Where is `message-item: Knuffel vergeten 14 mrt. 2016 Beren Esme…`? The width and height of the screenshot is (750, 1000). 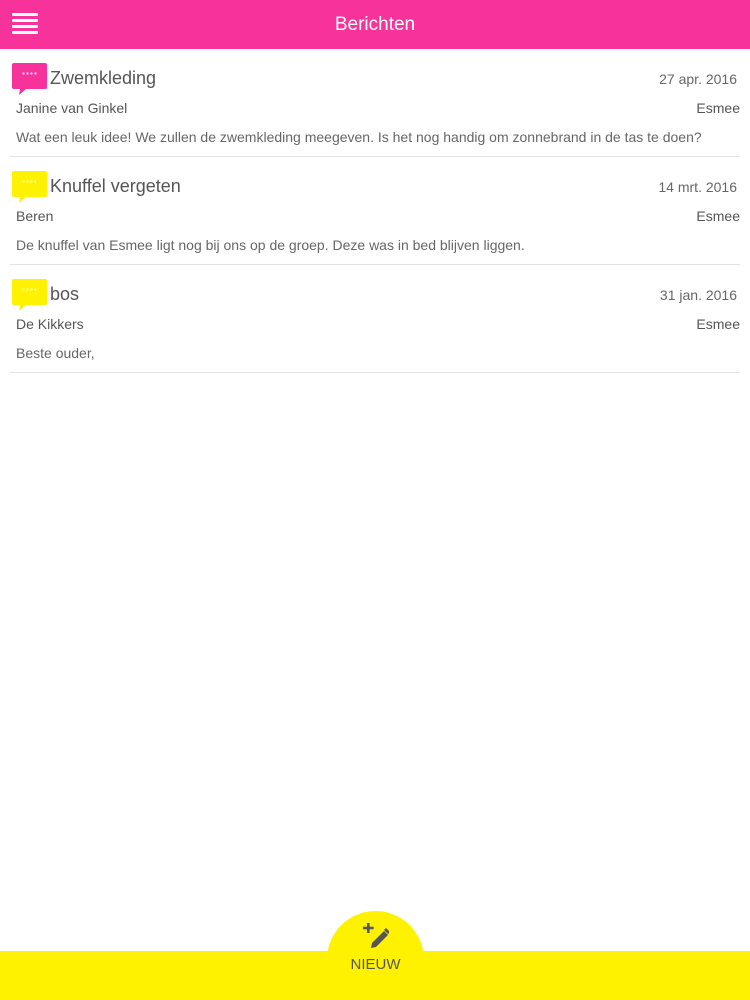 message-item: Knuffel vergeten 14 mrt. 2016 Beren Esme… is located at coordinates (375, 211).